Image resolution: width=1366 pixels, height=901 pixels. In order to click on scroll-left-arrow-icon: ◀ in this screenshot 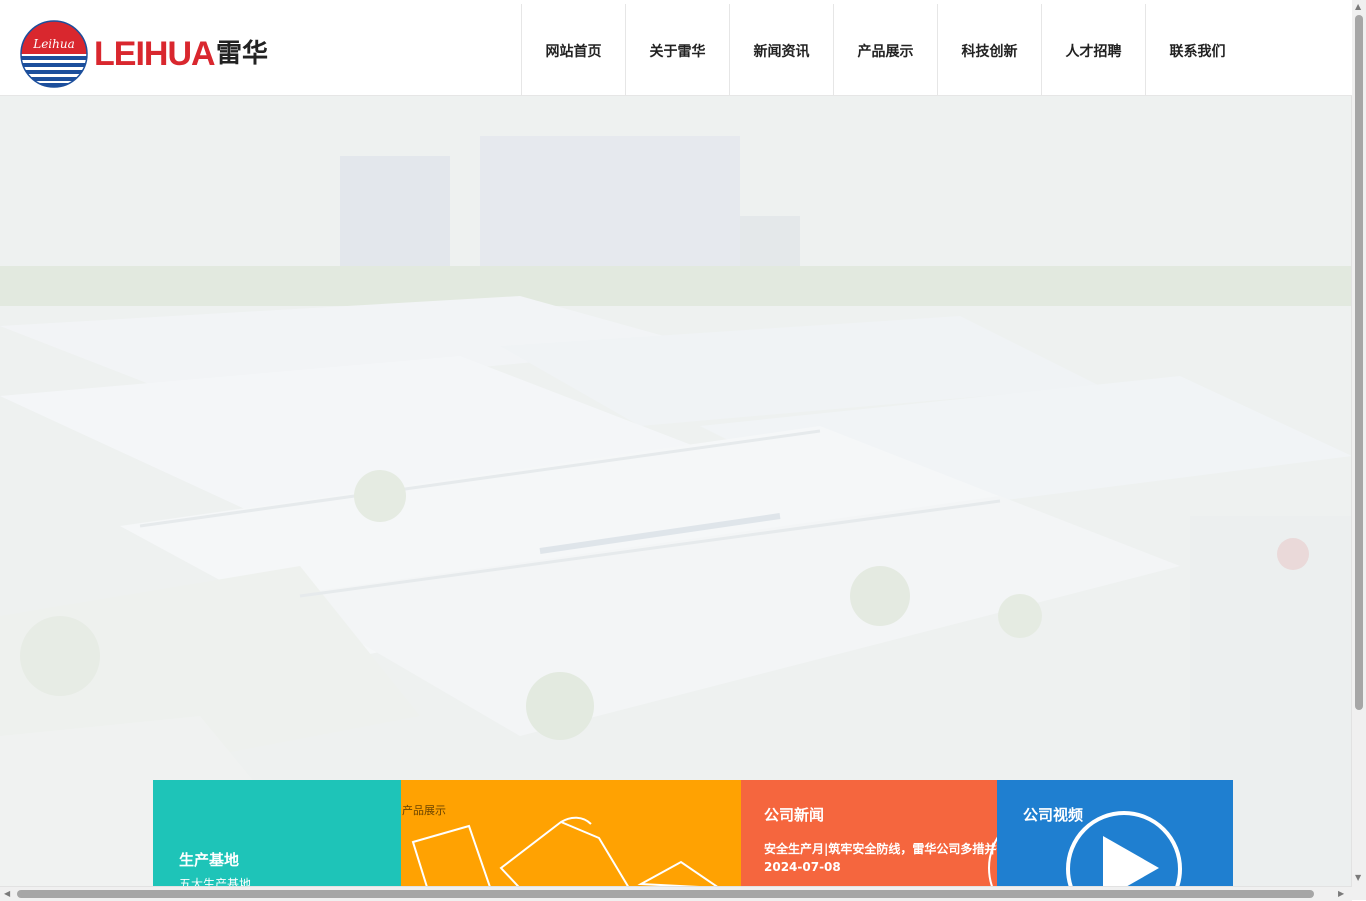, I will do `click(7, 894)`.